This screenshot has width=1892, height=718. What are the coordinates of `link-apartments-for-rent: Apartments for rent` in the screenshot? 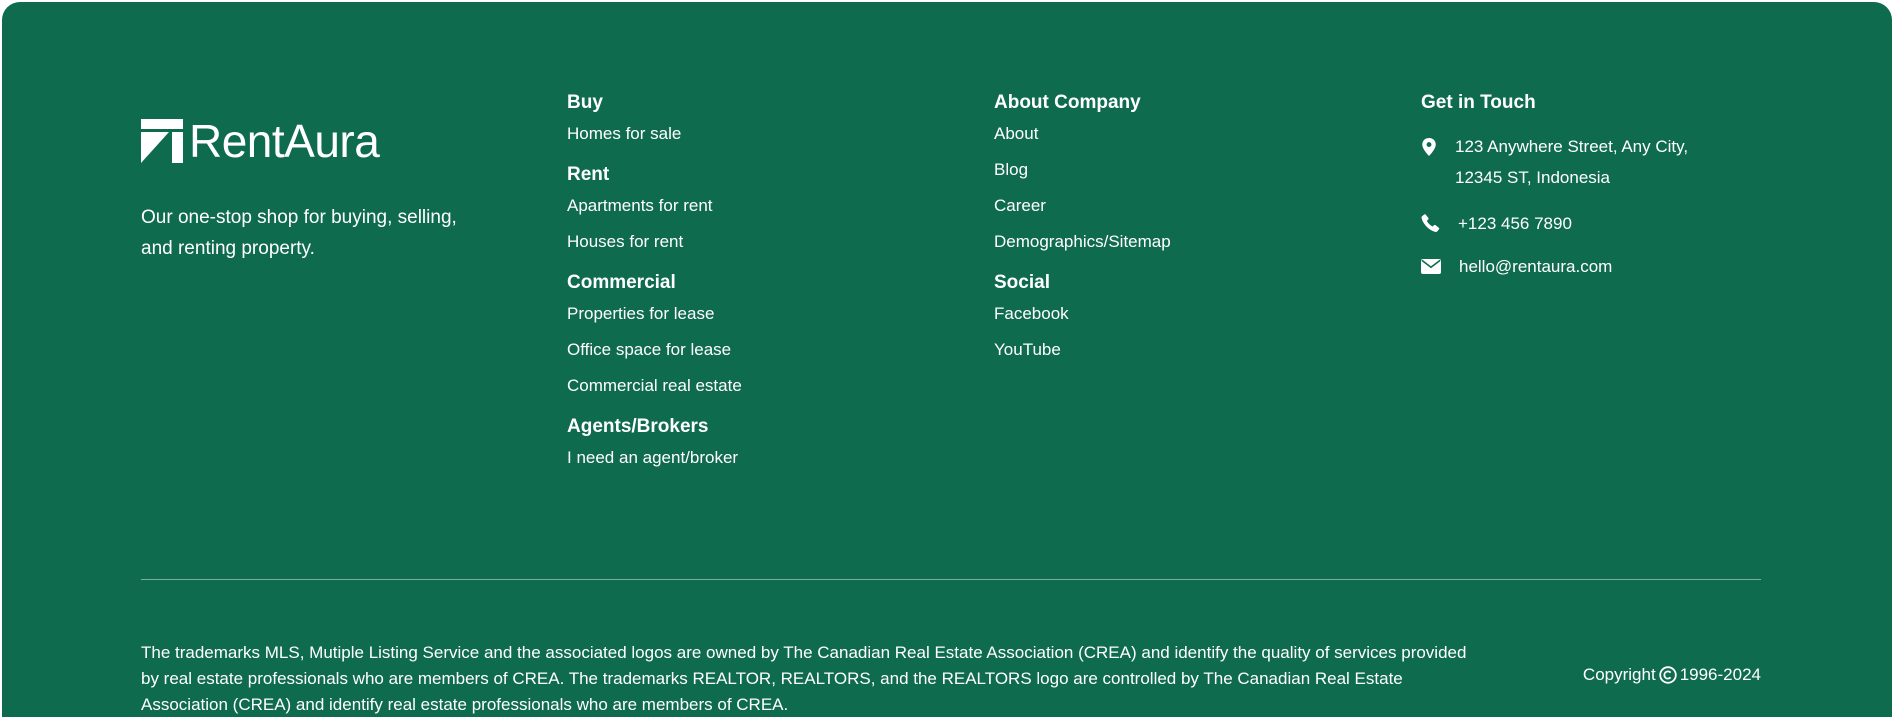 It's located at (654, 206).